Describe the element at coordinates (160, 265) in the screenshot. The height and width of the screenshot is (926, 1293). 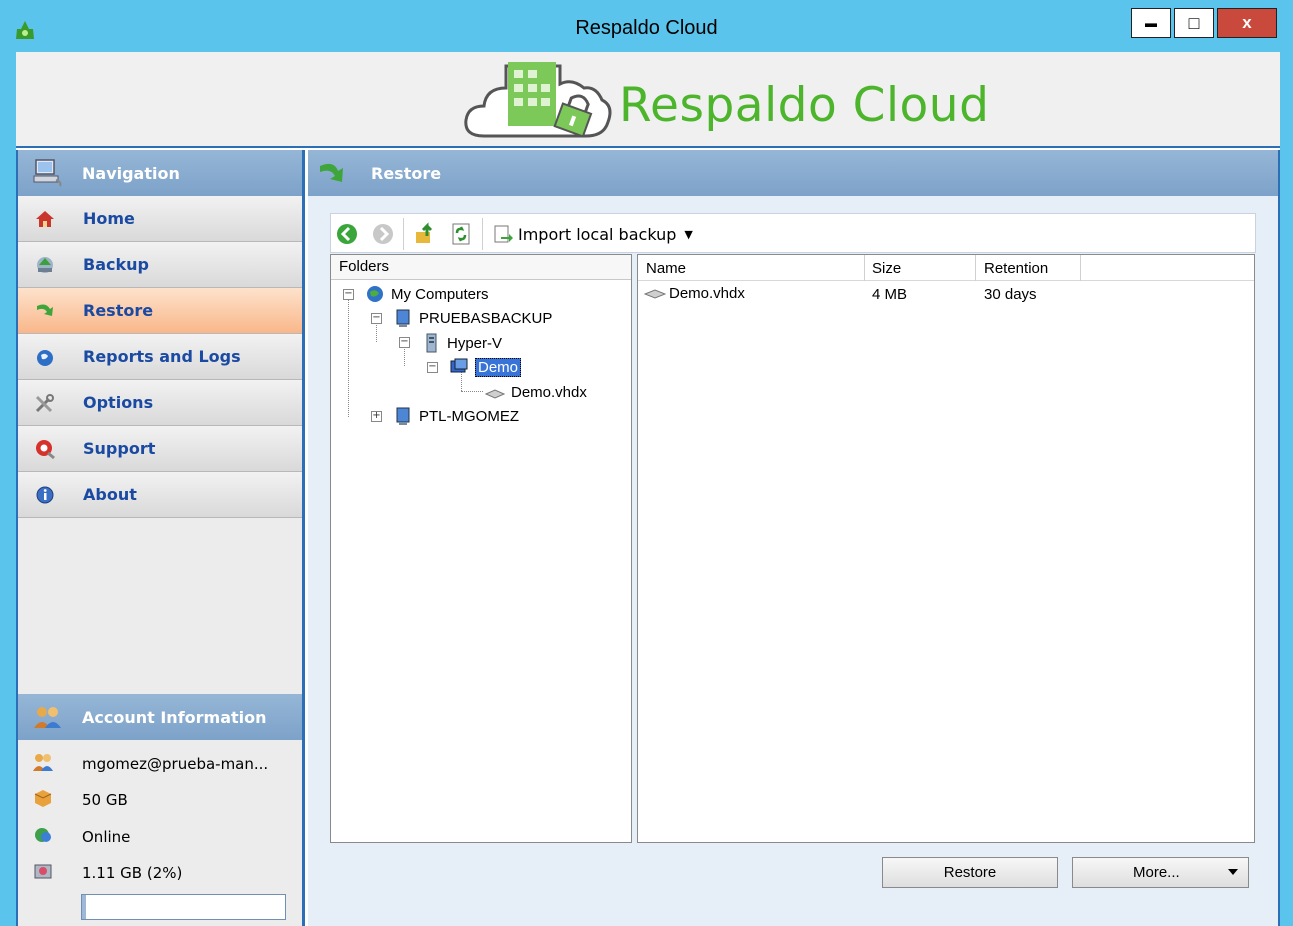
I see `nav-item-backup: Backup` at that location.